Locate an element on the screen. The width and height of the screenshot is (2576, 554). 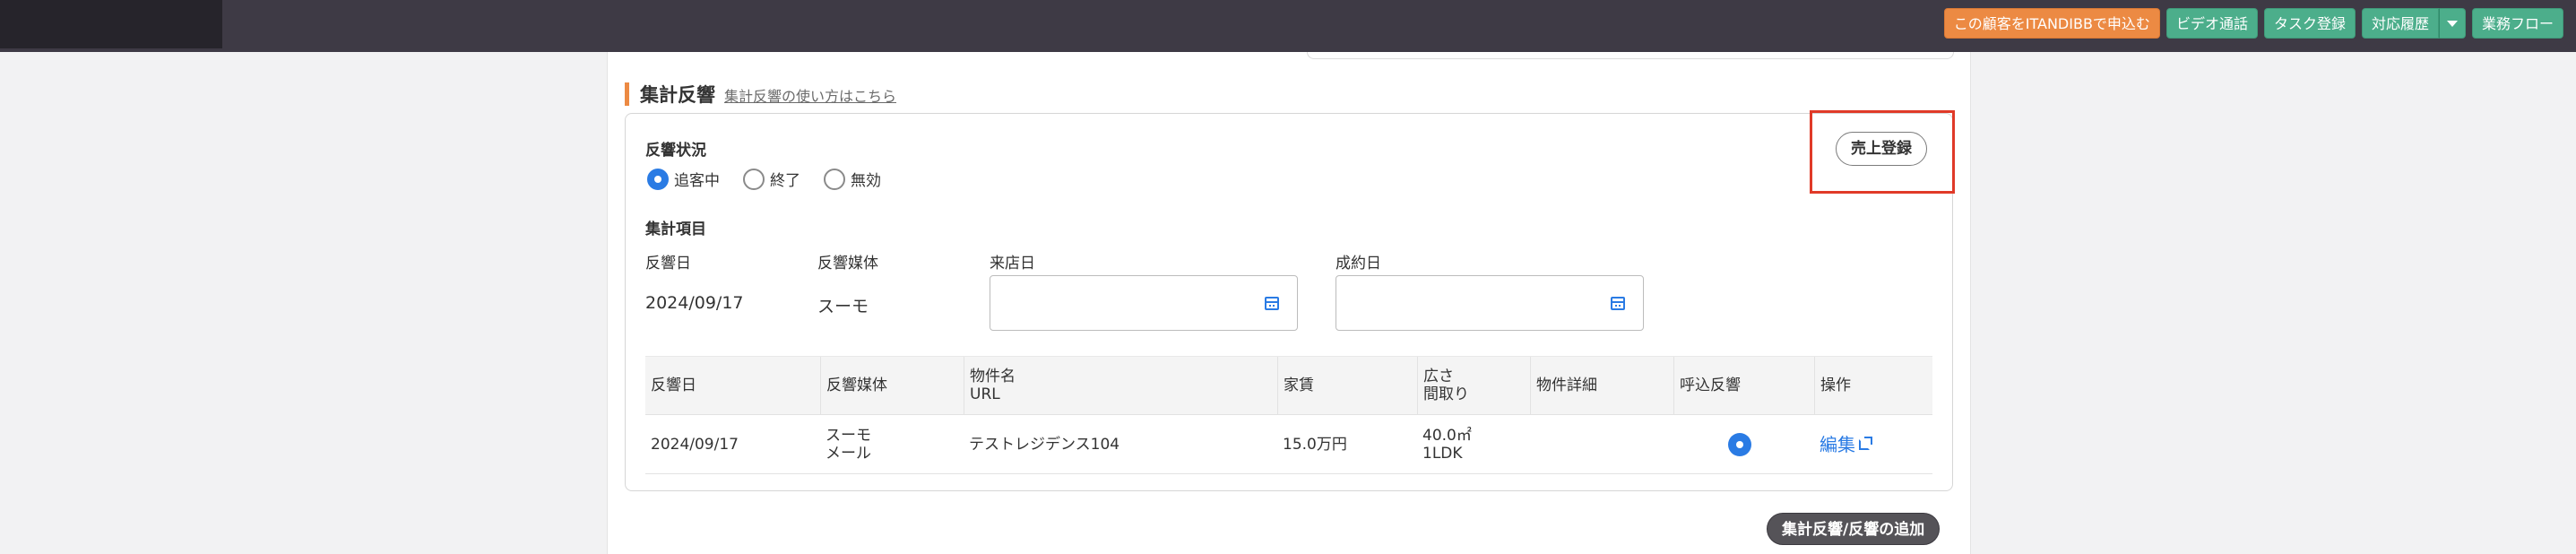
status-option-label: 追客中 is located at coordinates (697, 181).